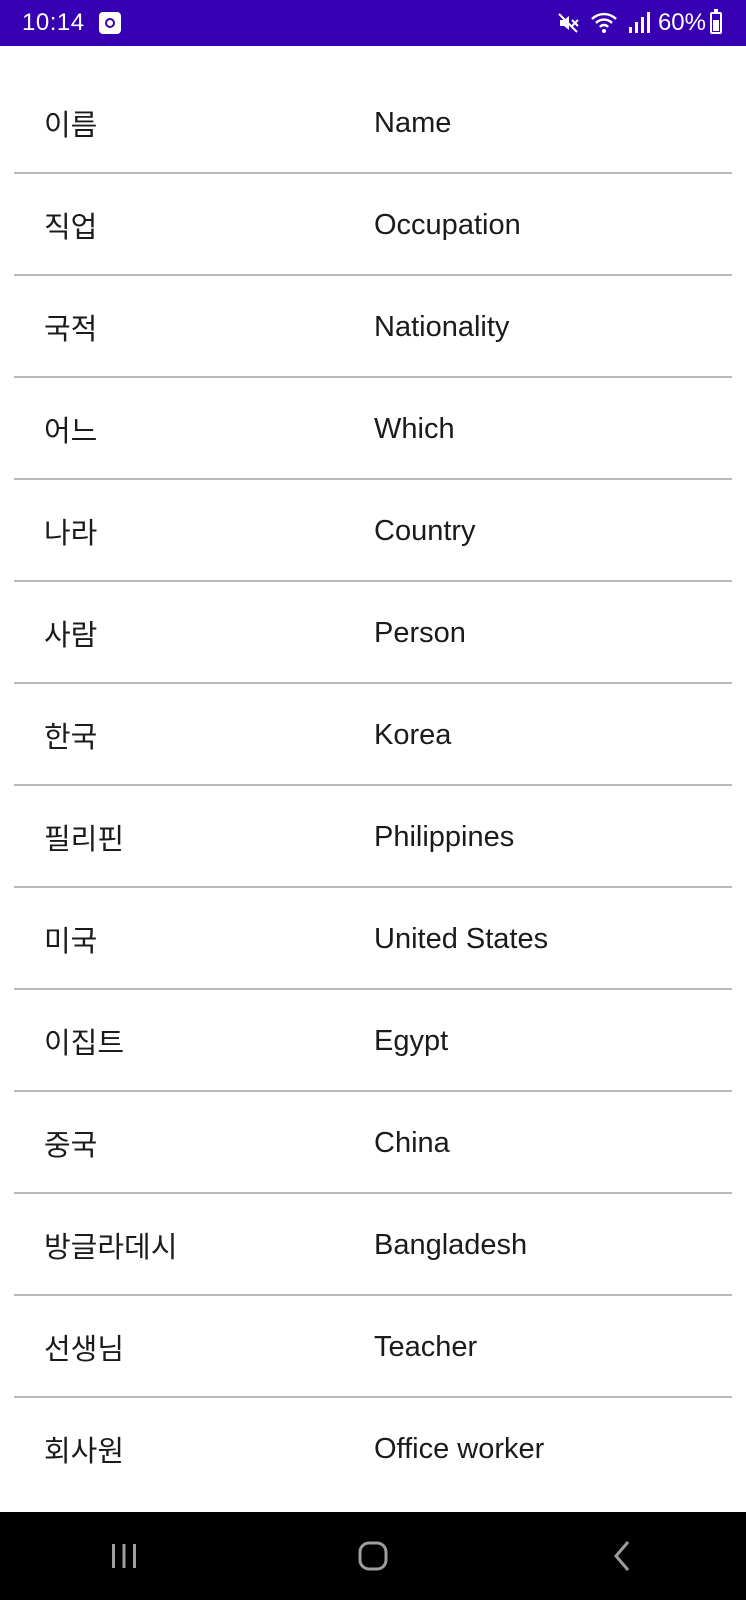 The height and width of the screenshot is (1600, 746). What do you see at coordinates (373, 1347) in the screenshot?
I see `vocab-row: 선생님 Teacher` at bounding box center [373, 1347].